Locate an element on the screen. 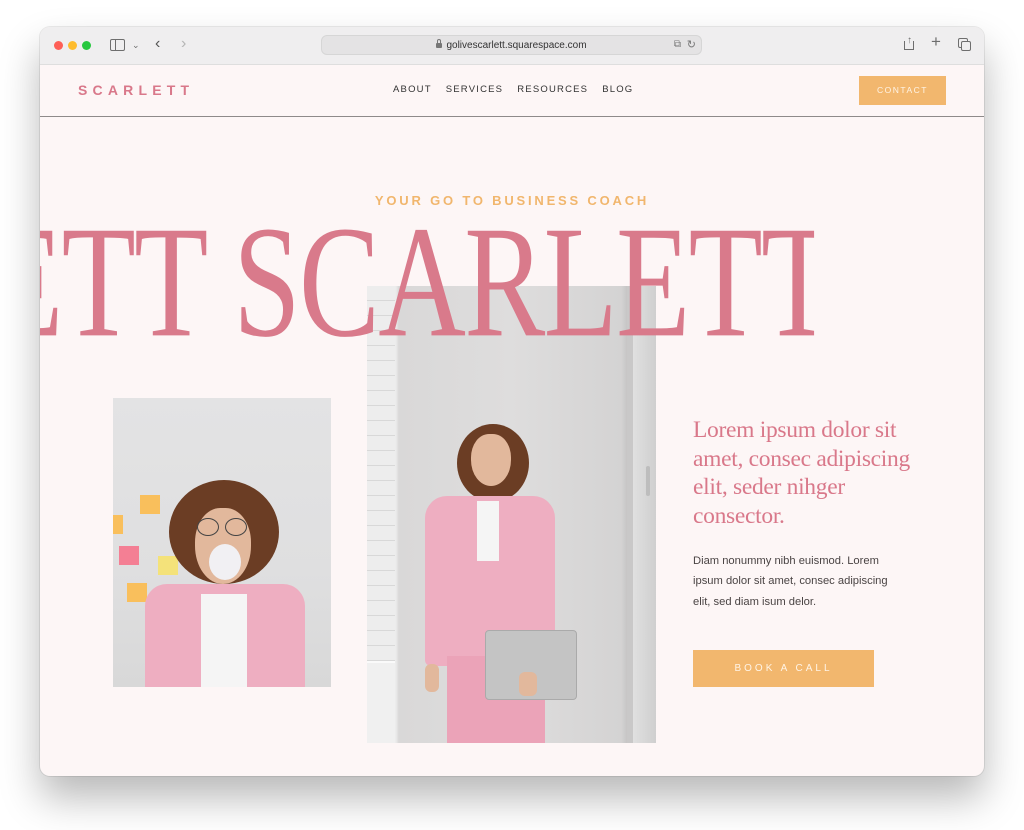 The height and width of the screenshot is (830, 1024). address-bar: golivescarlett.squarespace.com ⧉ ↻ is located at coordinates (511, 45).